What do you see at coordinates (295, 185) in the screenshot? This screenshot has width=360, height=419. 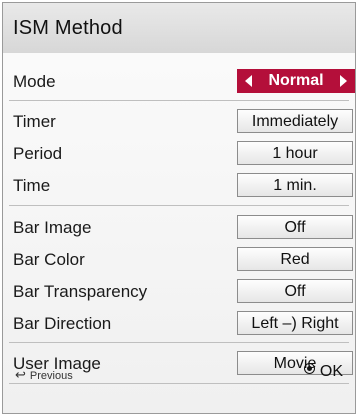 I see `time-value-button: 1 min.` at bounding box center [295, 185].